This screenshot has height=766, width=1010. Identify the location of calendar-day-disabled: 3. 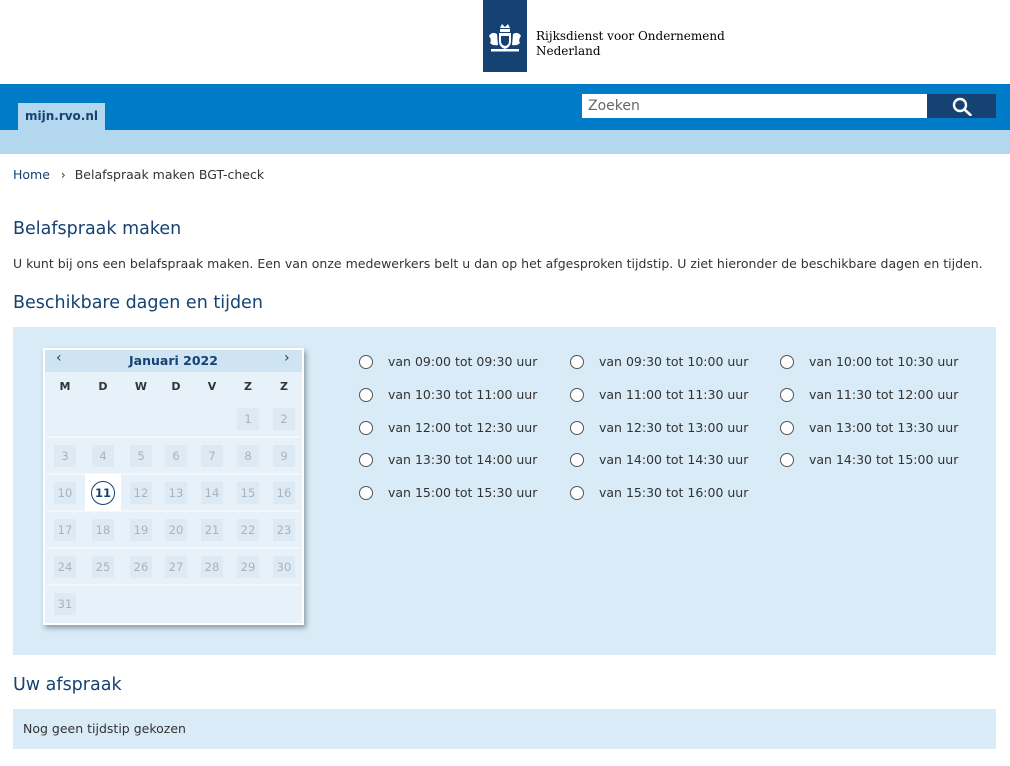
(65, 455).